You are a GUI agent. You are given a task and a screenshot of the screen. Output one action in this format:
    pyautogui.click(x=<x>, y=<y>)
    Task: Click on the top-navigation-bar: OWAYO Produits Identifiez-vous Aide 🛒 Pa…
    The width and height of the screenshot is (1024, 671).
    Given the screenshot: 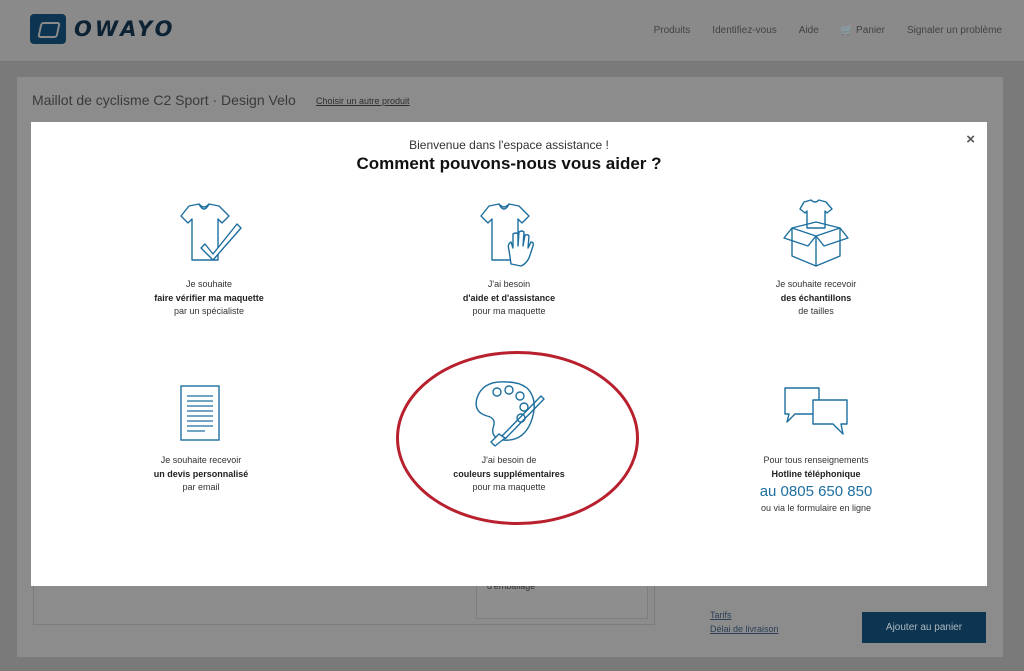 What is the action you would take?
    pyautogui.click(x=512, y=31)
    